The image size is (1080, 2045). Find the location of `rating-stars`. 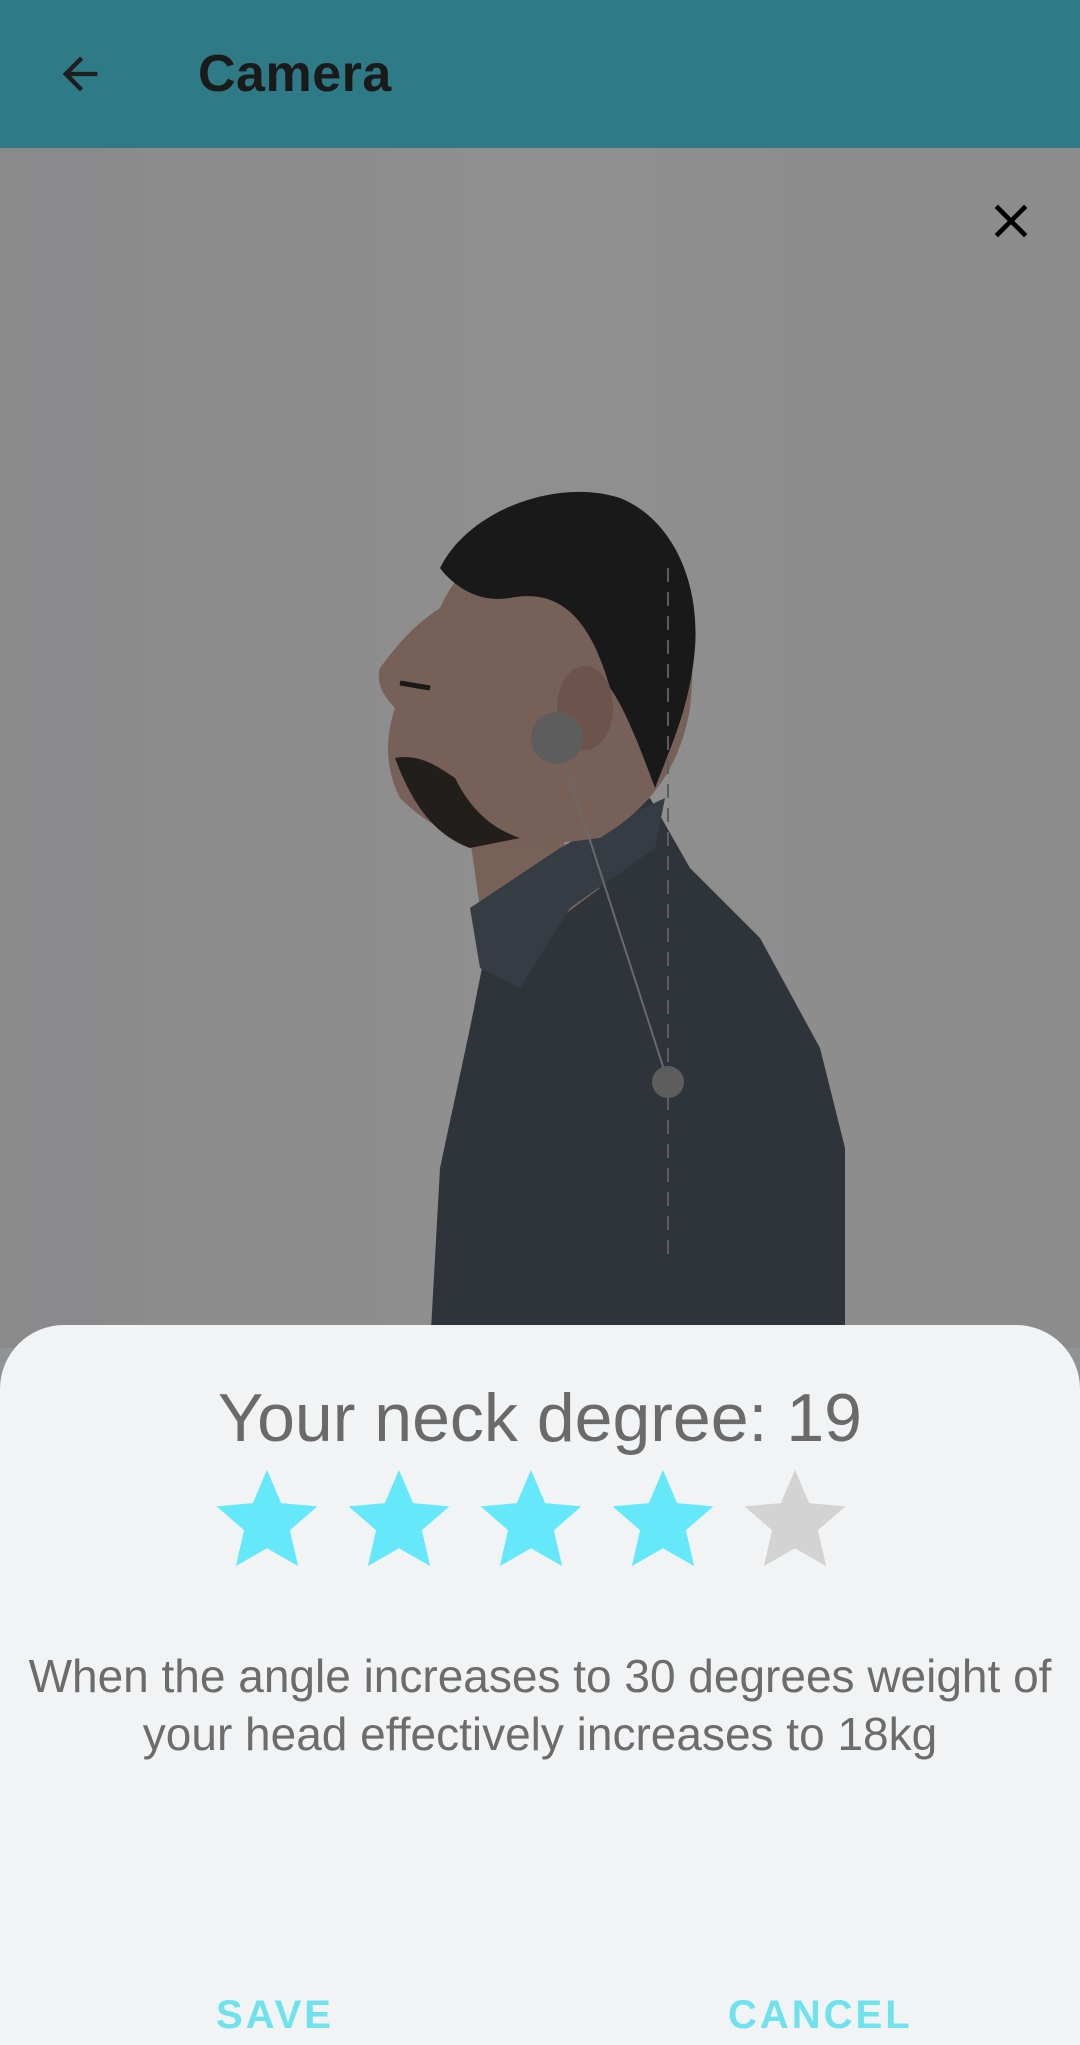

rating-stars is located at coordinates (531, 1518).